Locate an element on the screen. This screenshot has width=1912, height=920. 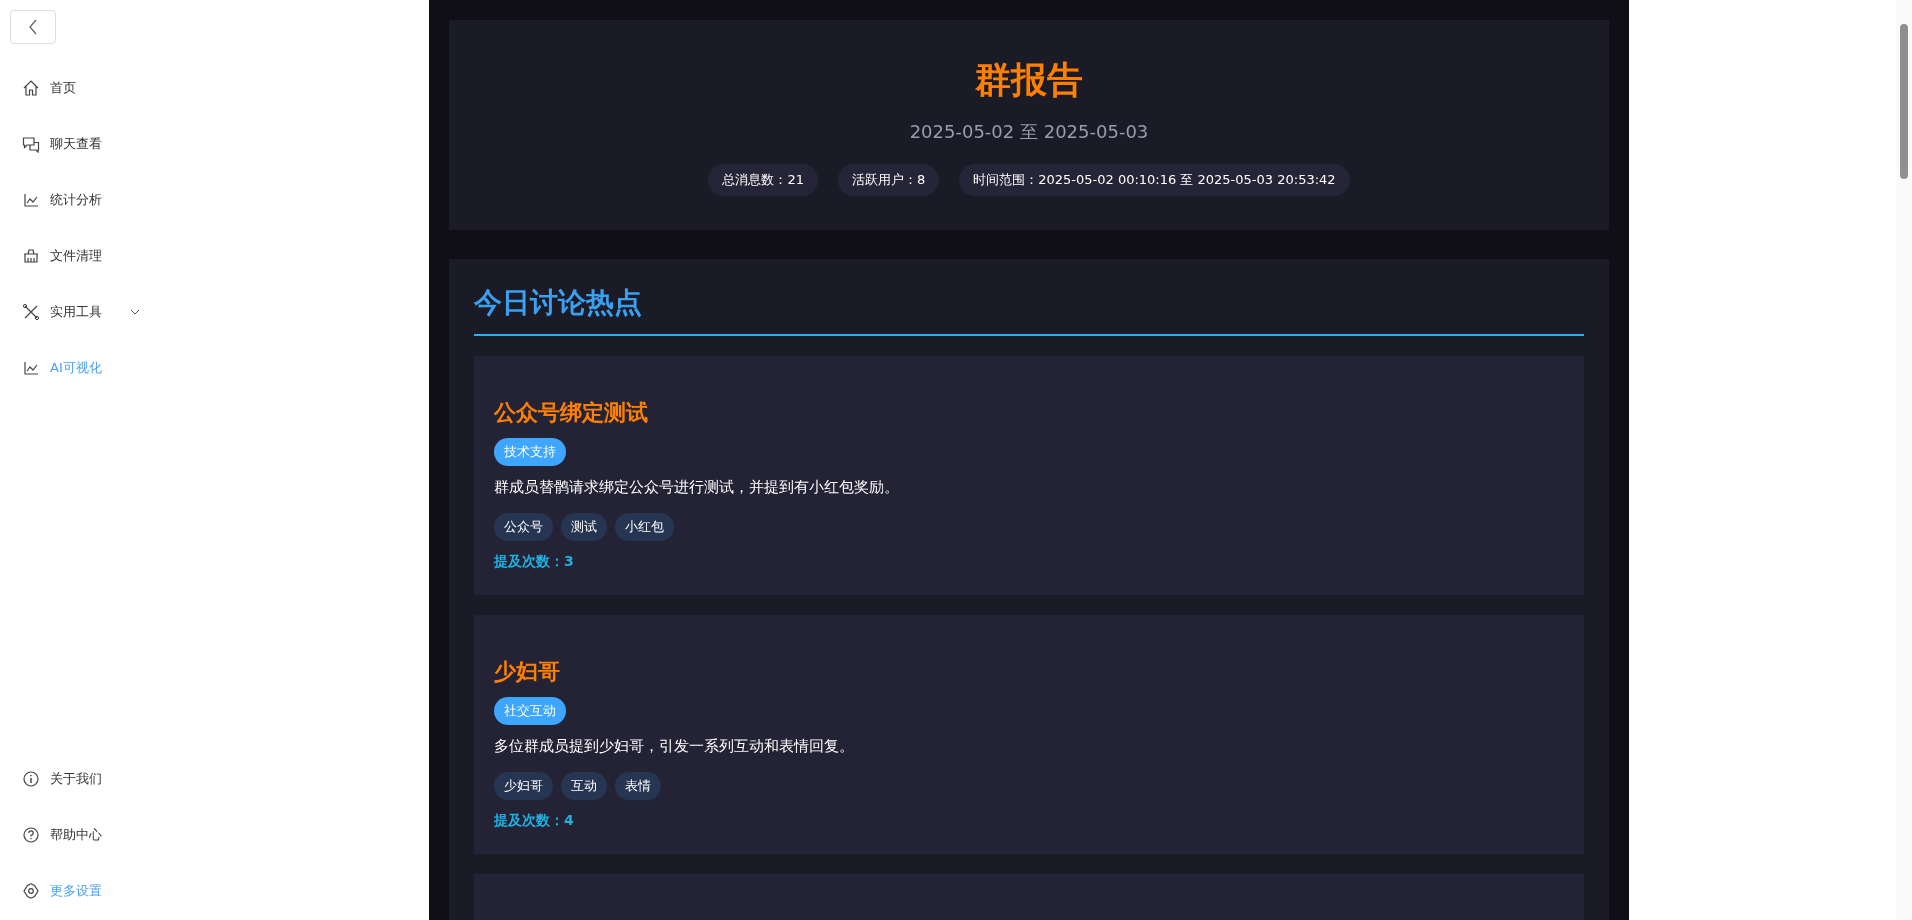
info-icon is located at coordinates (31, 779).